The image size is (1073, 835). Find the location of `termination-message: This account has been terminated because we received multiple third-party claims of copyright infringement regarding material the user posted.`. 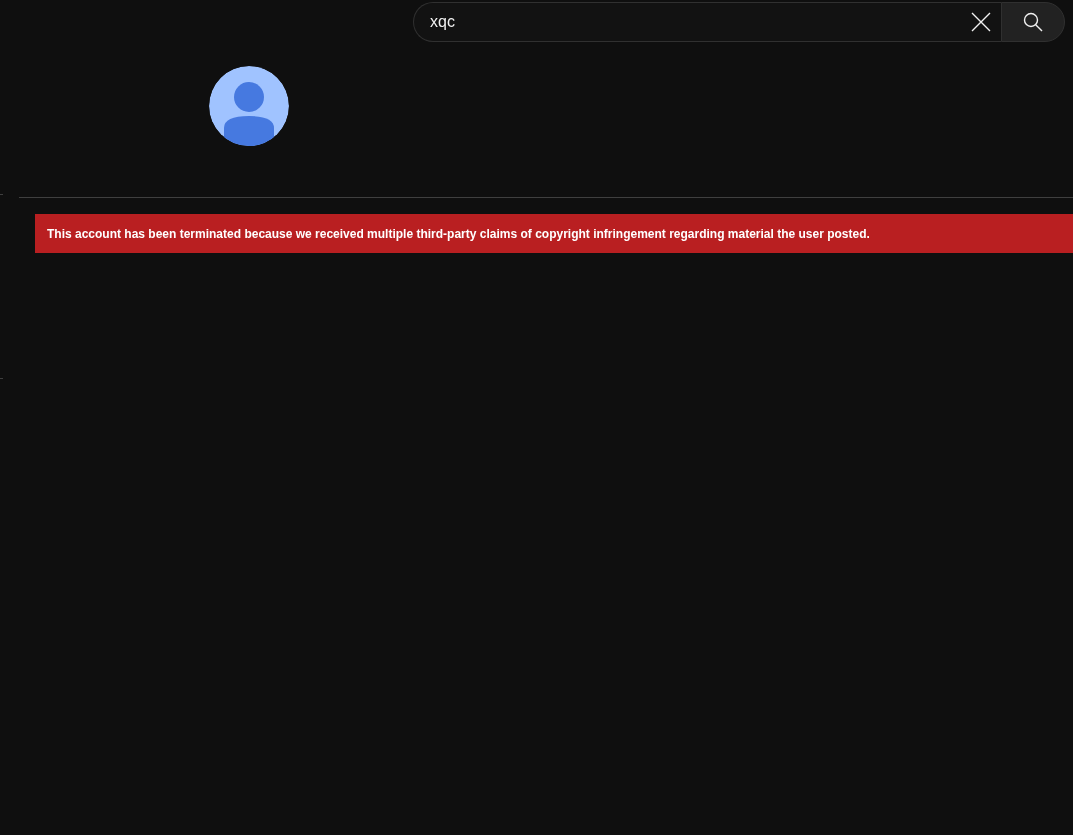

termination-message: This account has been terminated because we received multiple third-party claims of copyright infringement regarding material the user posted. is located at coordinates (458, 234).